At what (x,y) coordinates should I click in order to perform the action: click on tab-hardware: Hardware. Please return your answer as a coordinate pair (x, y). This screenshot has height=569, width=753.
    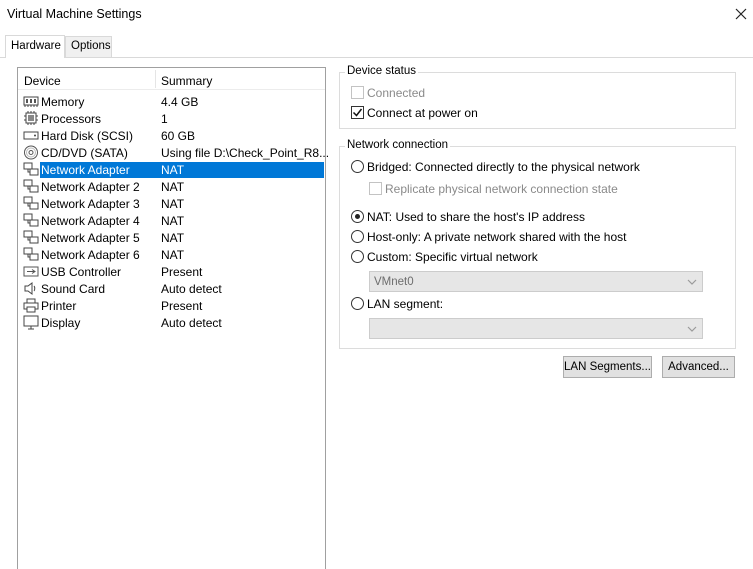
    Looking at the image, I should click on (35, 46).